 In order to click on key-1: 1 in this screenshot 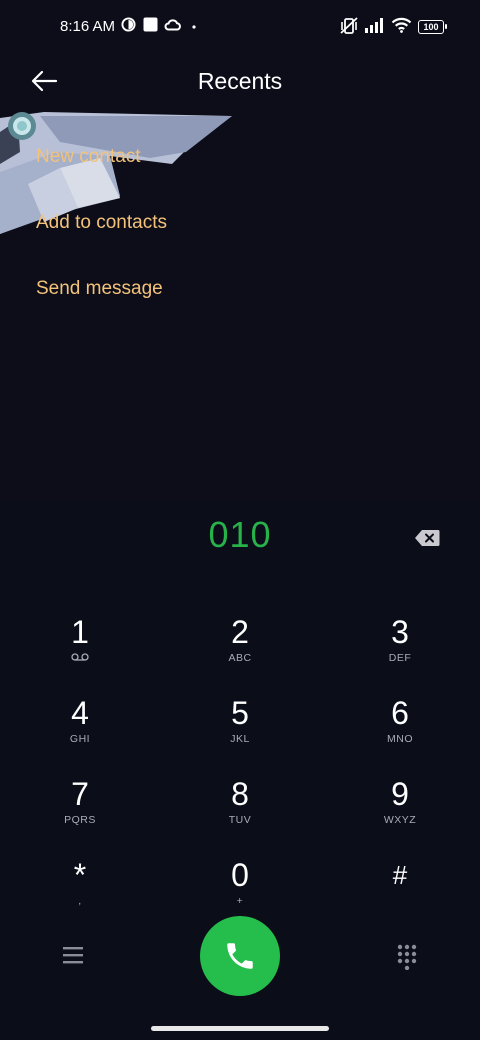, I will do `click(80, 648)`.